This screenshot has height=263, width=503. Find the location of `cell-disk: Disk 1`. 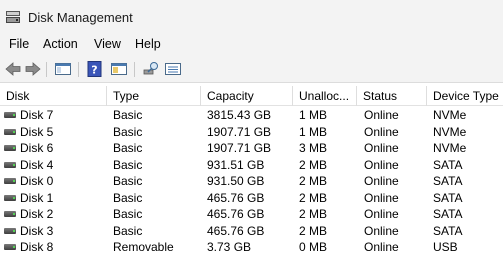

cell-disk: Disk 1 is located at coordinates (37, 197).